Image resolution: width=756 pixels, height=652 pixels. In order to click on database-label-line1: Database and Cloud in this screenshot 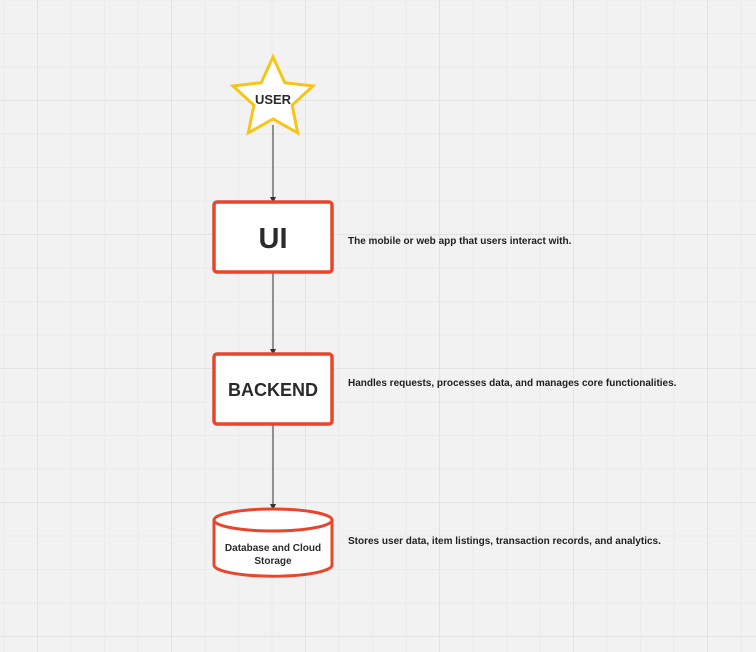, I will do `click(273, 548)`.